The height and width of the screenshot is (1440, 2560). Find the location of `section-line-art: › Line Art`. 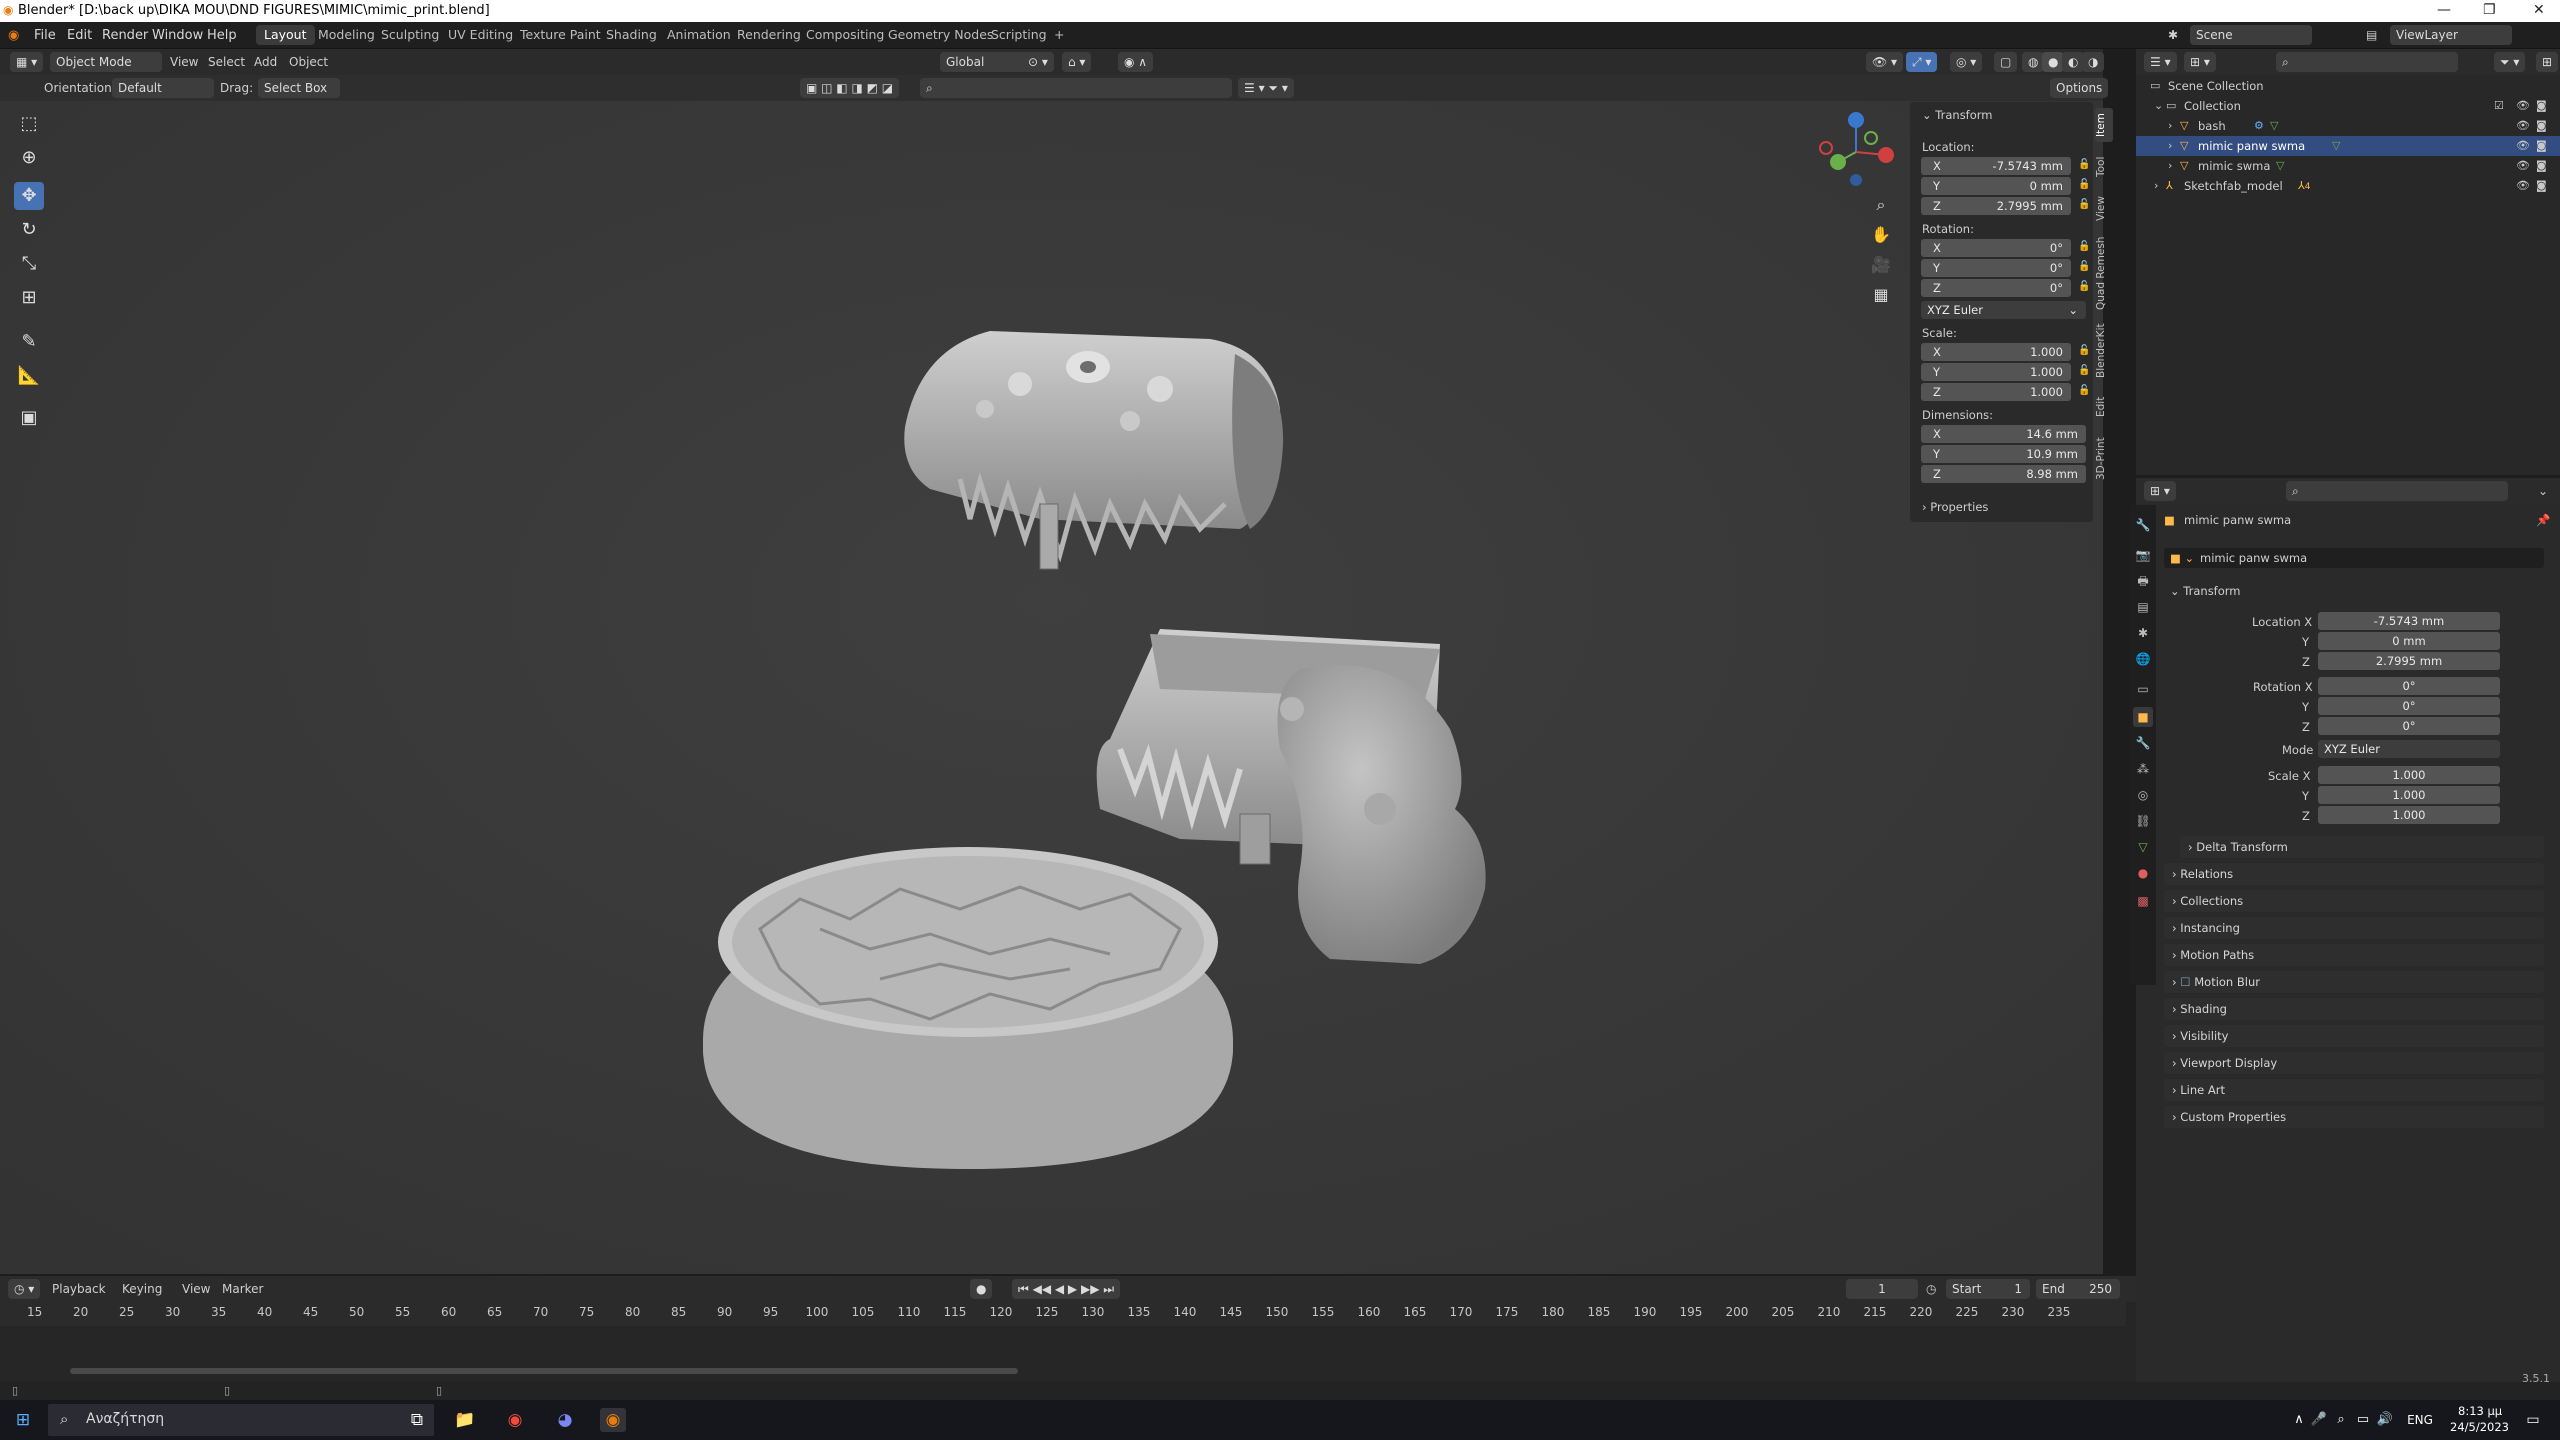

section-line-art: › Line Art is located at coordinates (2354, 1090).